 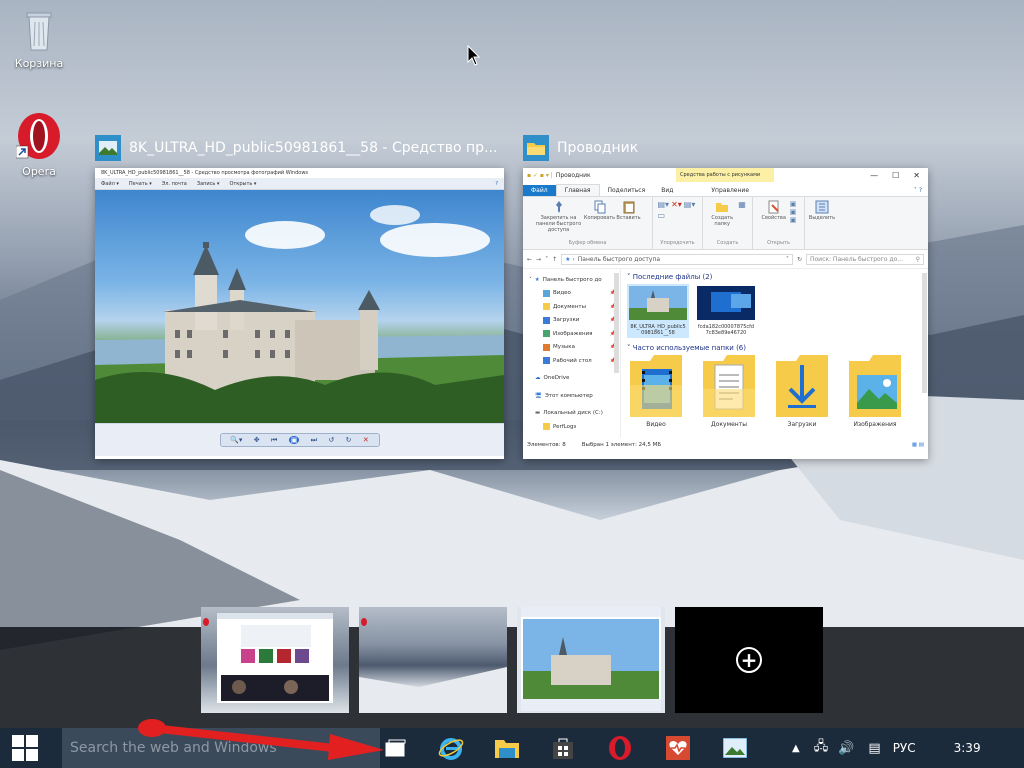 I want to click on previous-icon: ⏮, so click(x=274, y=440).